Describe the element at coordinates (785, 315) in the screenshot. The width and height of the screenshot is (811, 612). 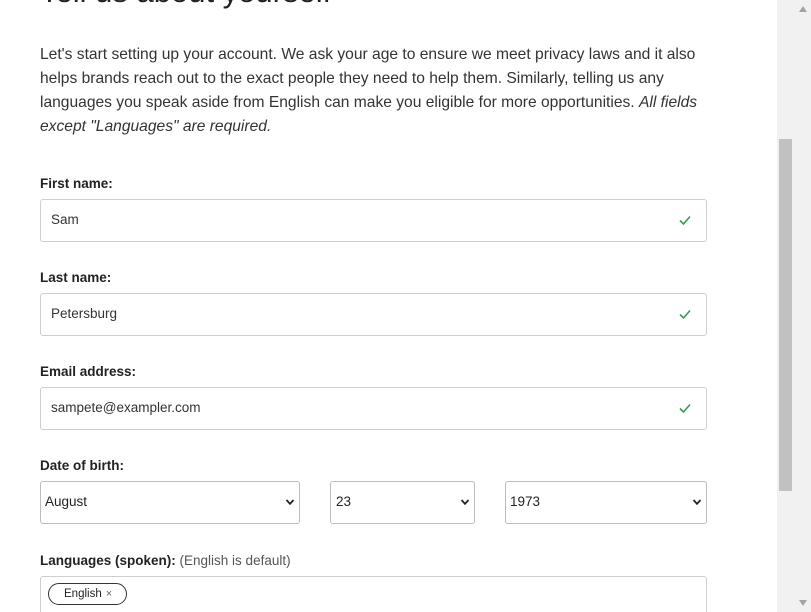
I see `scrollbar-thumb` at that location.